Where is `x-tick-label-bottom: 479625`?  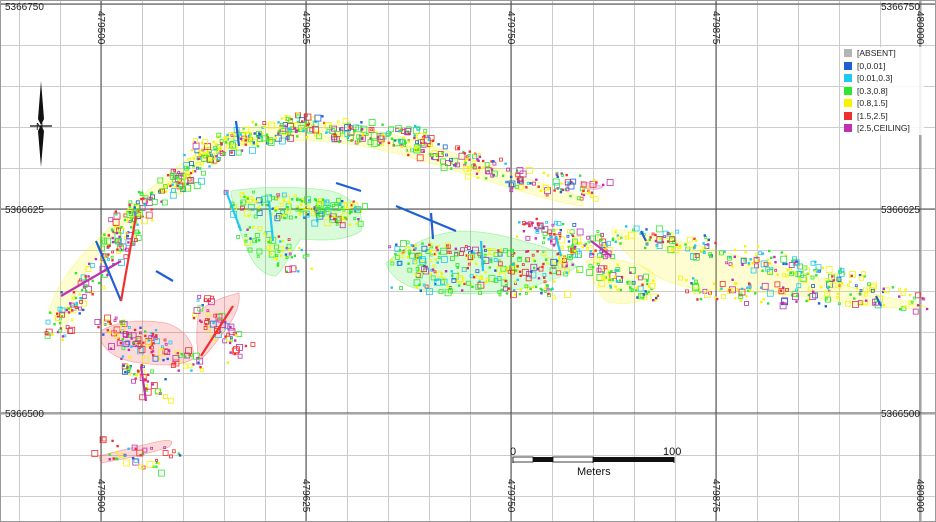 x-tick-label-bottom: 479625 is located at coordinates (305, 496).